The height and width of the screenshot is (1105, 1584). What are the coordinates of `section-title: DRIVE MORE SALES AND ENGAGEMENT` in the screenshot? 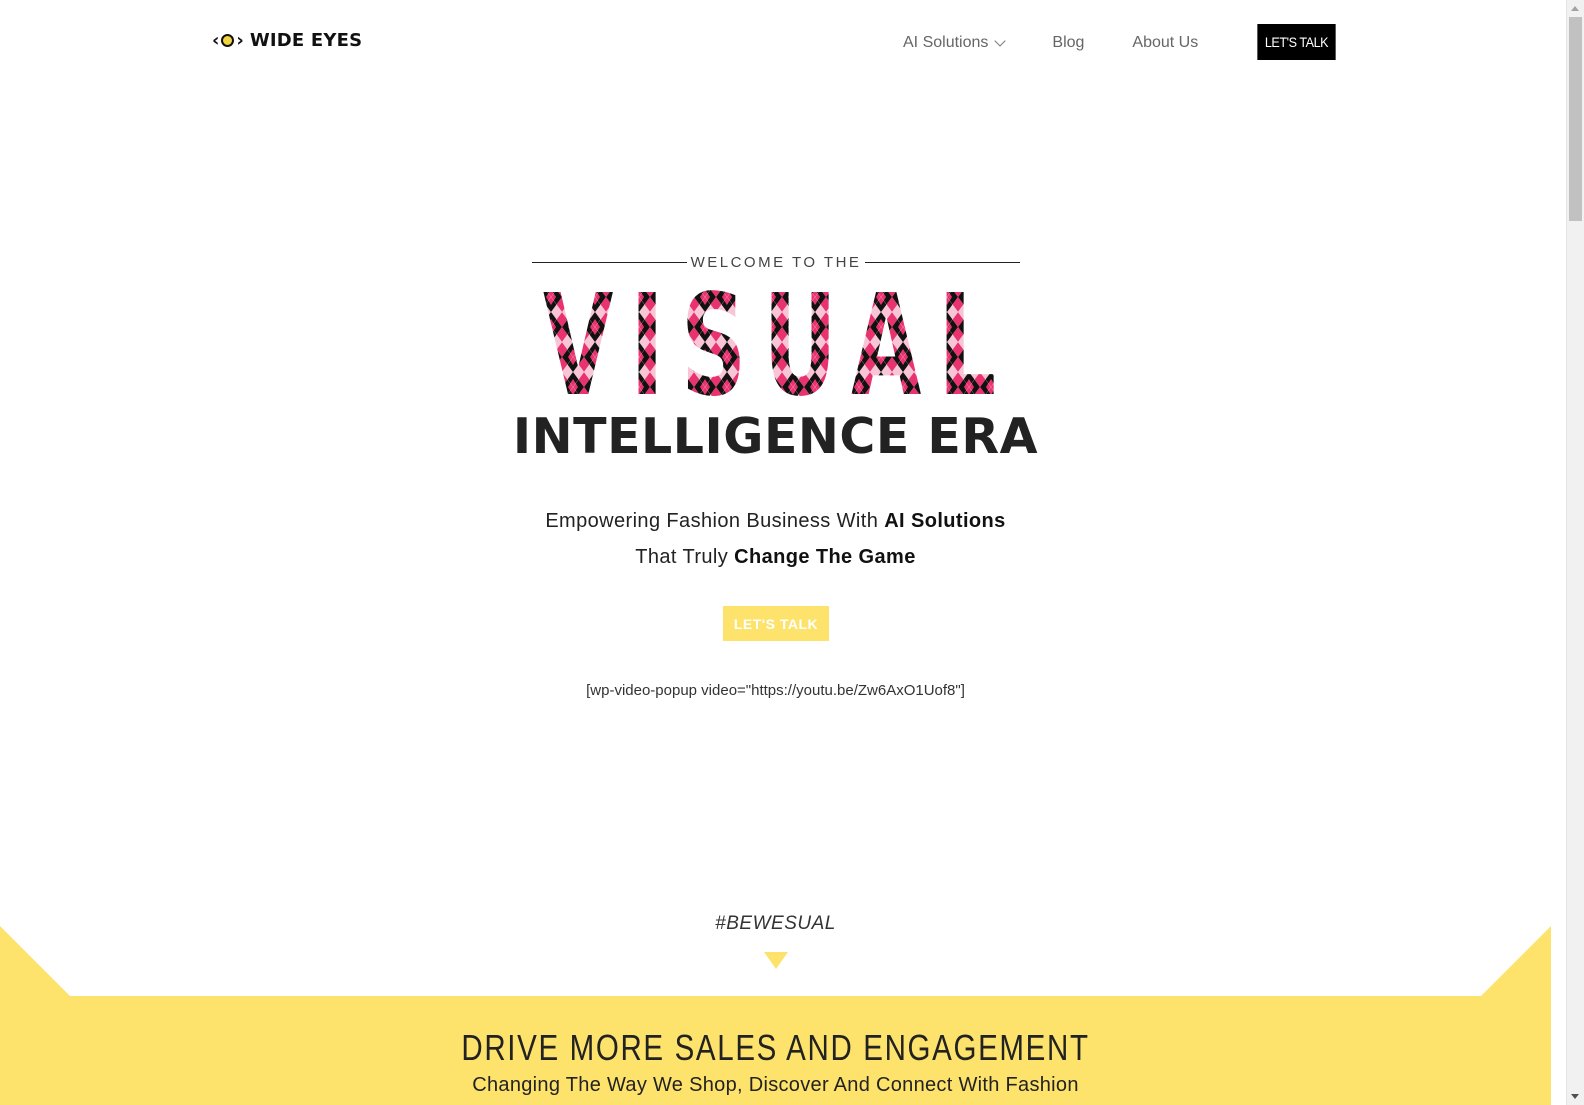 It's located at (775, 1047).